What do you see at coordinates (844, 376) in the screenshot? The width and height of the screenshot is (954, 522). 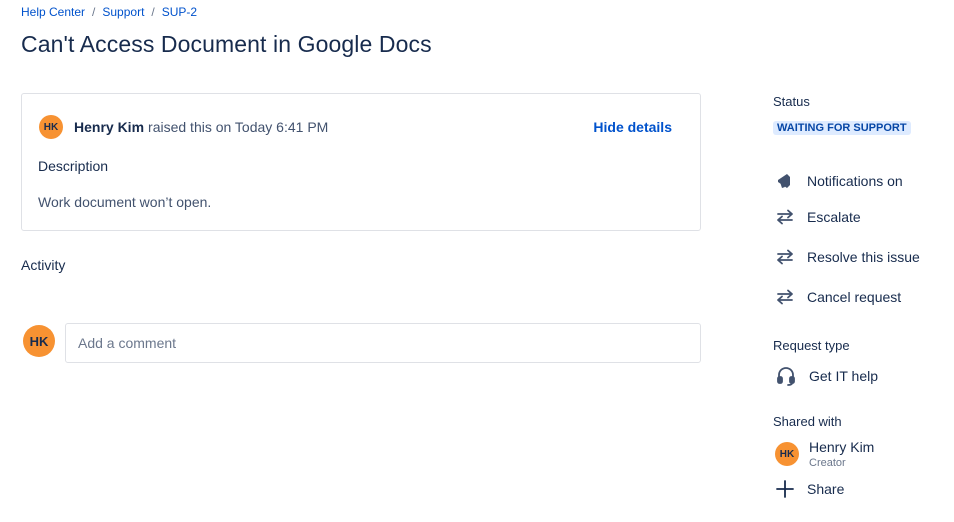 I see `request-type-value: Get IT help` at bounding box center [844, 376].